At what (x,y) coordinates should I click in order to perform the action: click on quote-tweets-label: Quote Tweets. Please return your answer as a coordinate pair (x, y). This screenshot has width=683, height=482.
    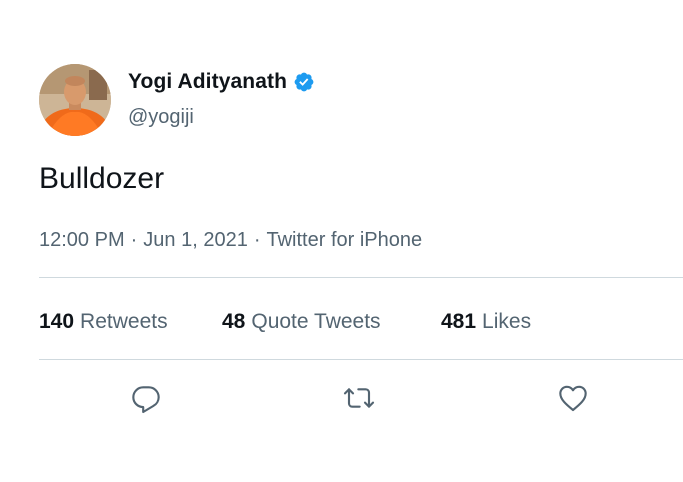
    Looking at the image, I should click on (316, 321).